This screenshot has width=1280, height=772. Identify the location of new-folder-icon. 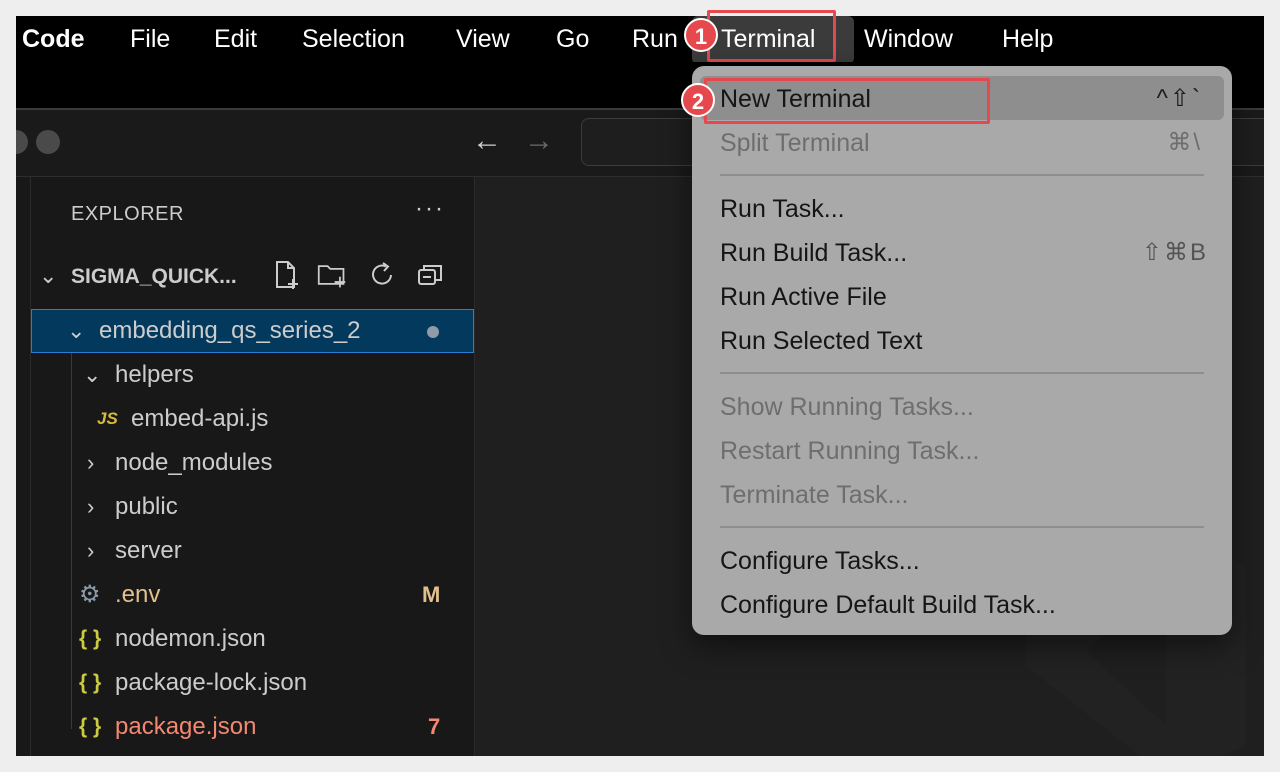
(332, 275).